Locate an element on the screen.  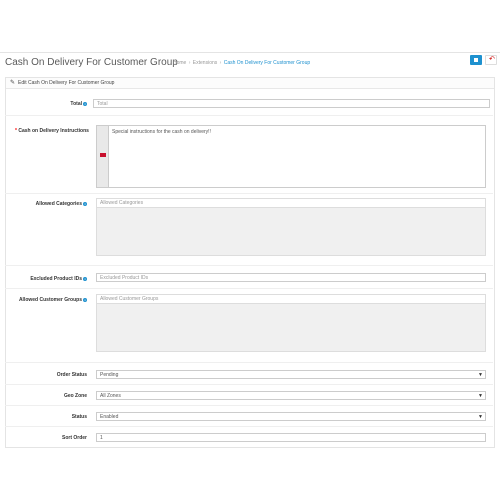
excluded-products-label: Excluded Product IDs i is located at coordinates (58, 279).